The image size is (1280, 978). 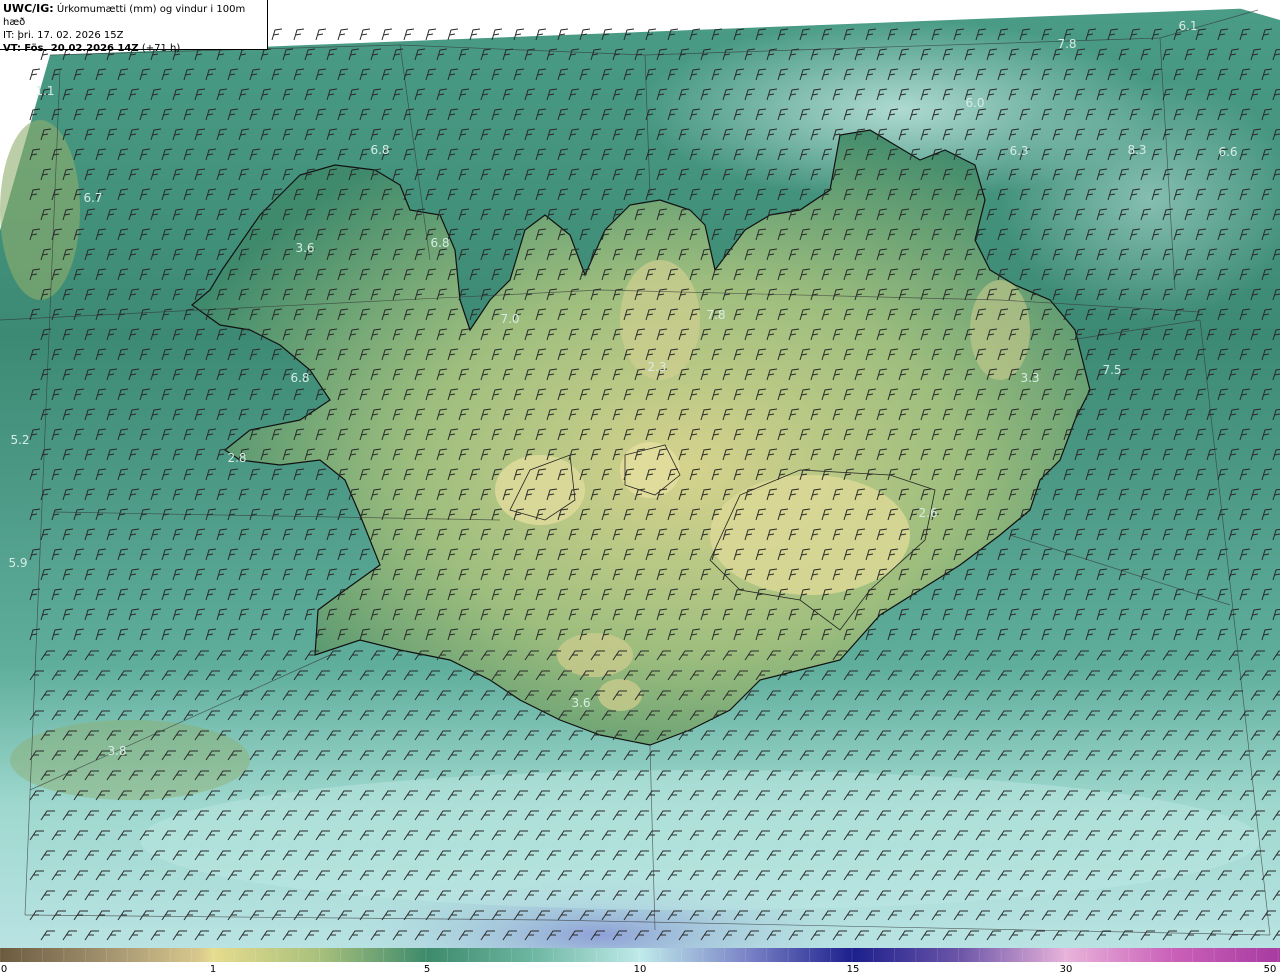 I want to click on precip-value-label: 6.7, so click(x=93, y=198).